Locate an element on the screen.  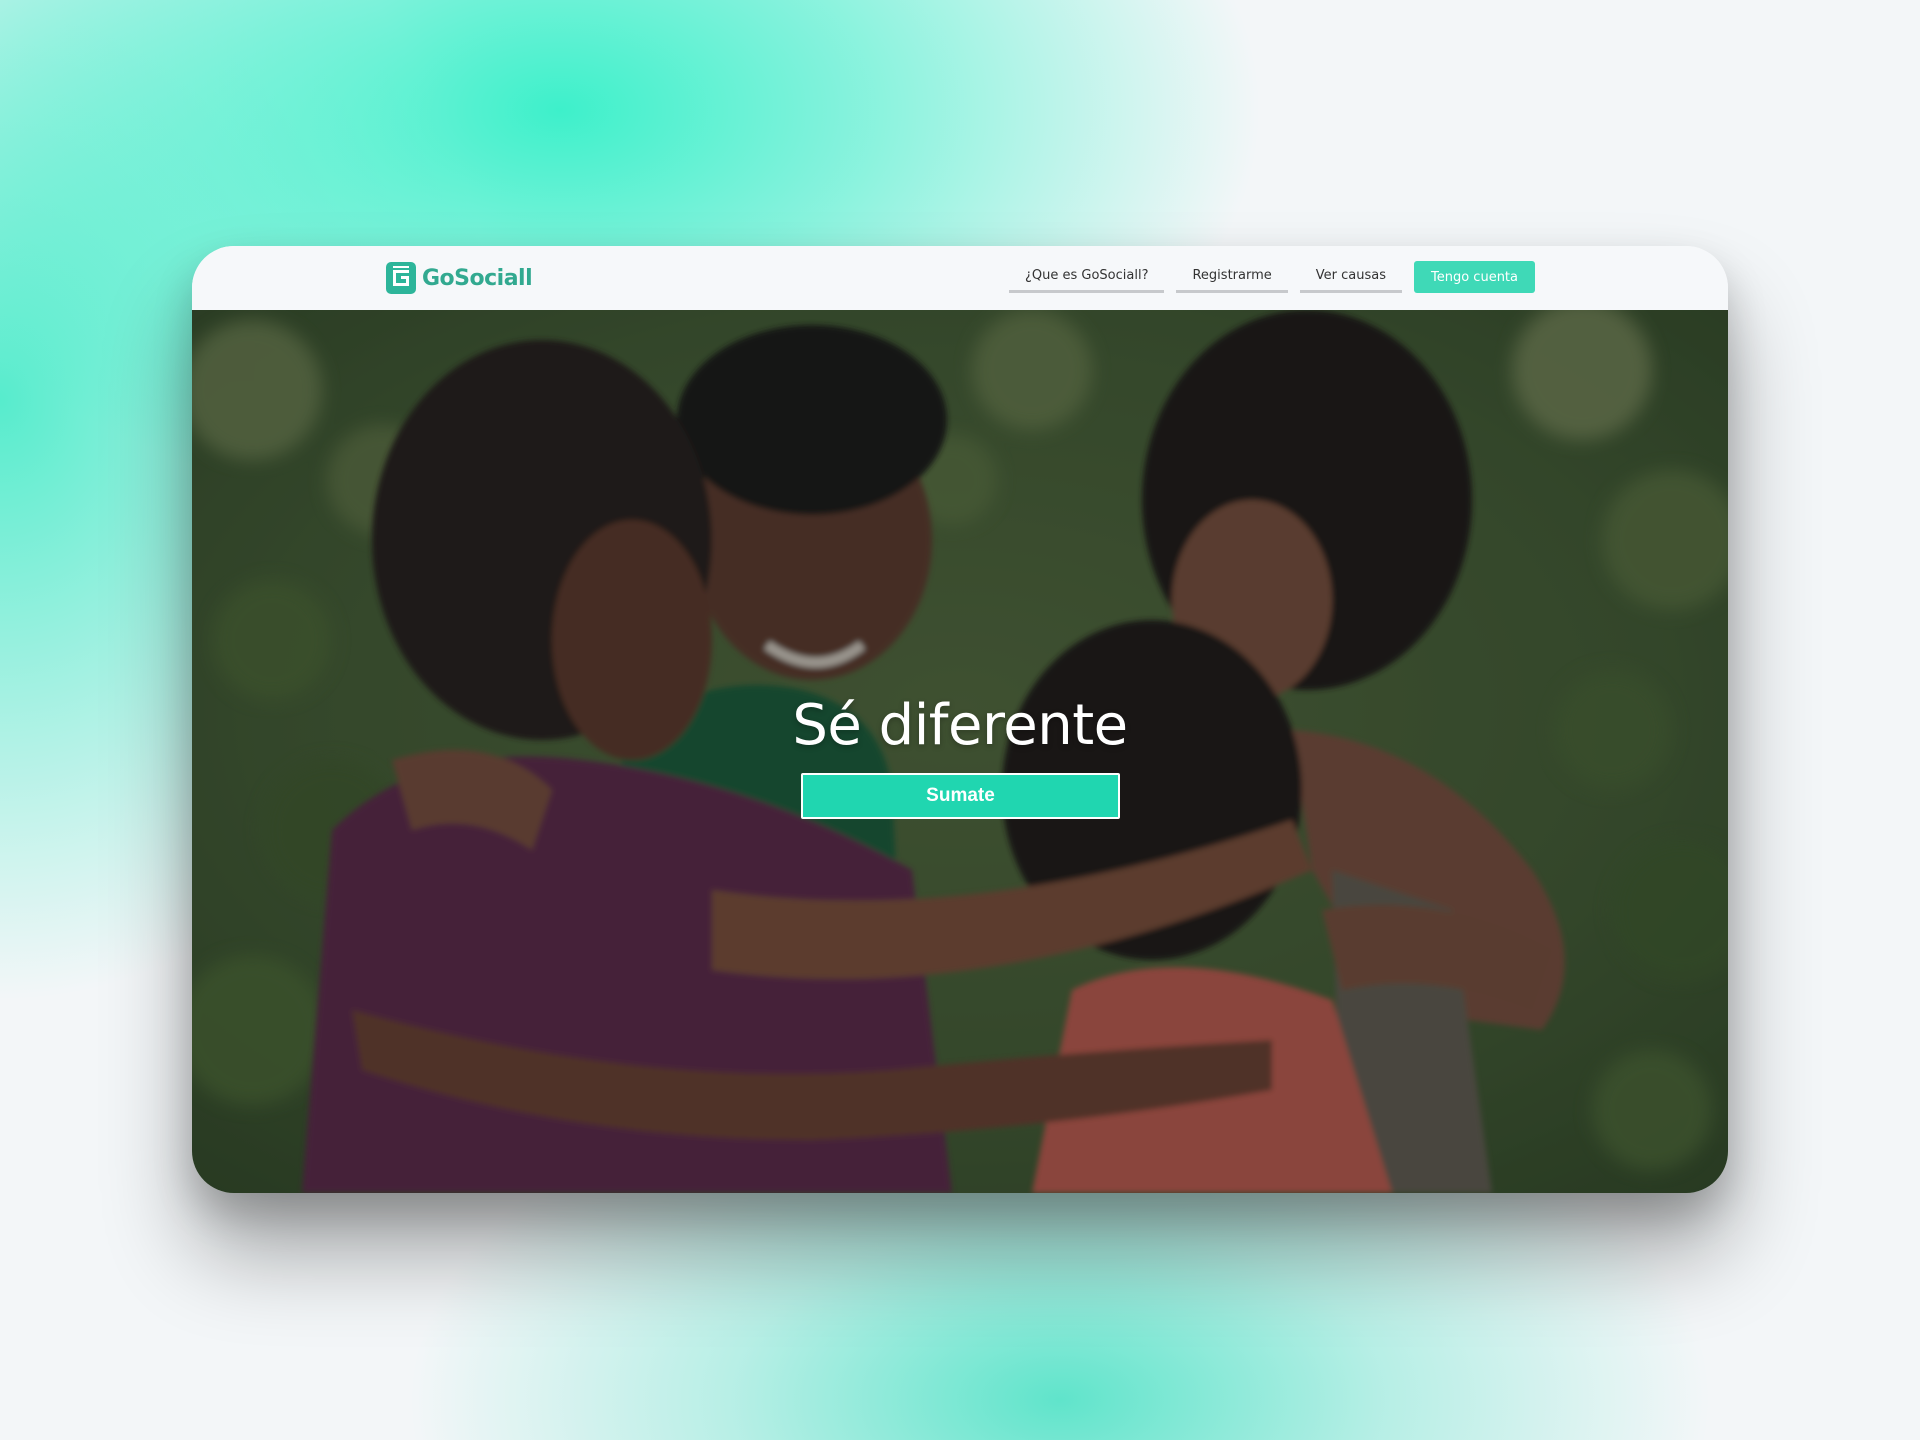
nav-link-what-is: ¿Que es GoSociall? is located at coordinates (1086, 277).